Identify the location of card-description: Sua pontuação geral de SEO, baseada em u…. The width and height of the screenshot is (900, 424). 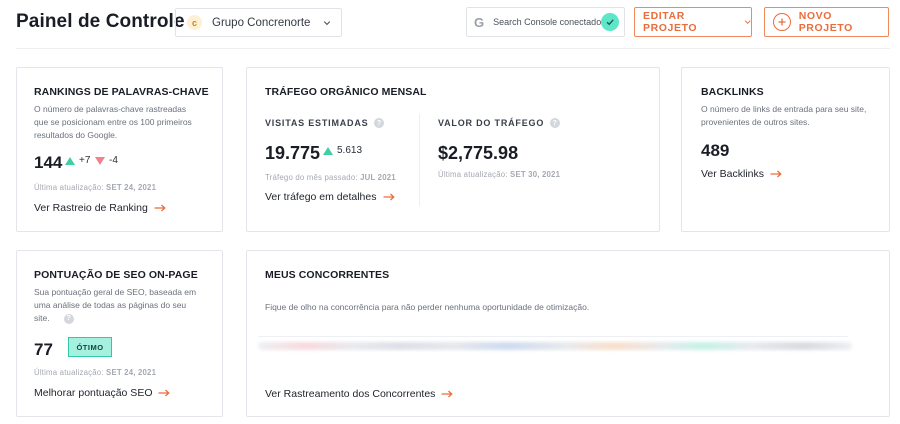
(115, 305).